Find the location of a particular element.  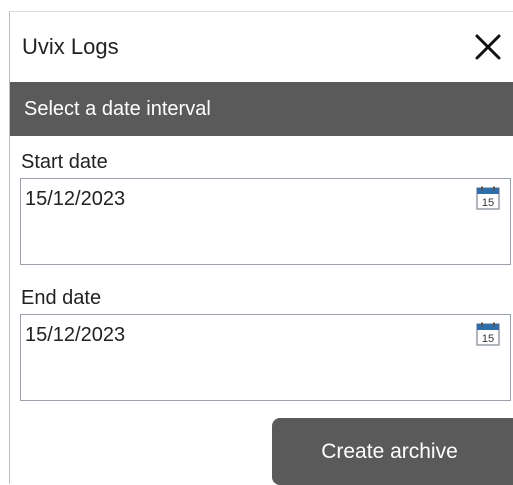

close-icon is located at coordinates (488, 47).